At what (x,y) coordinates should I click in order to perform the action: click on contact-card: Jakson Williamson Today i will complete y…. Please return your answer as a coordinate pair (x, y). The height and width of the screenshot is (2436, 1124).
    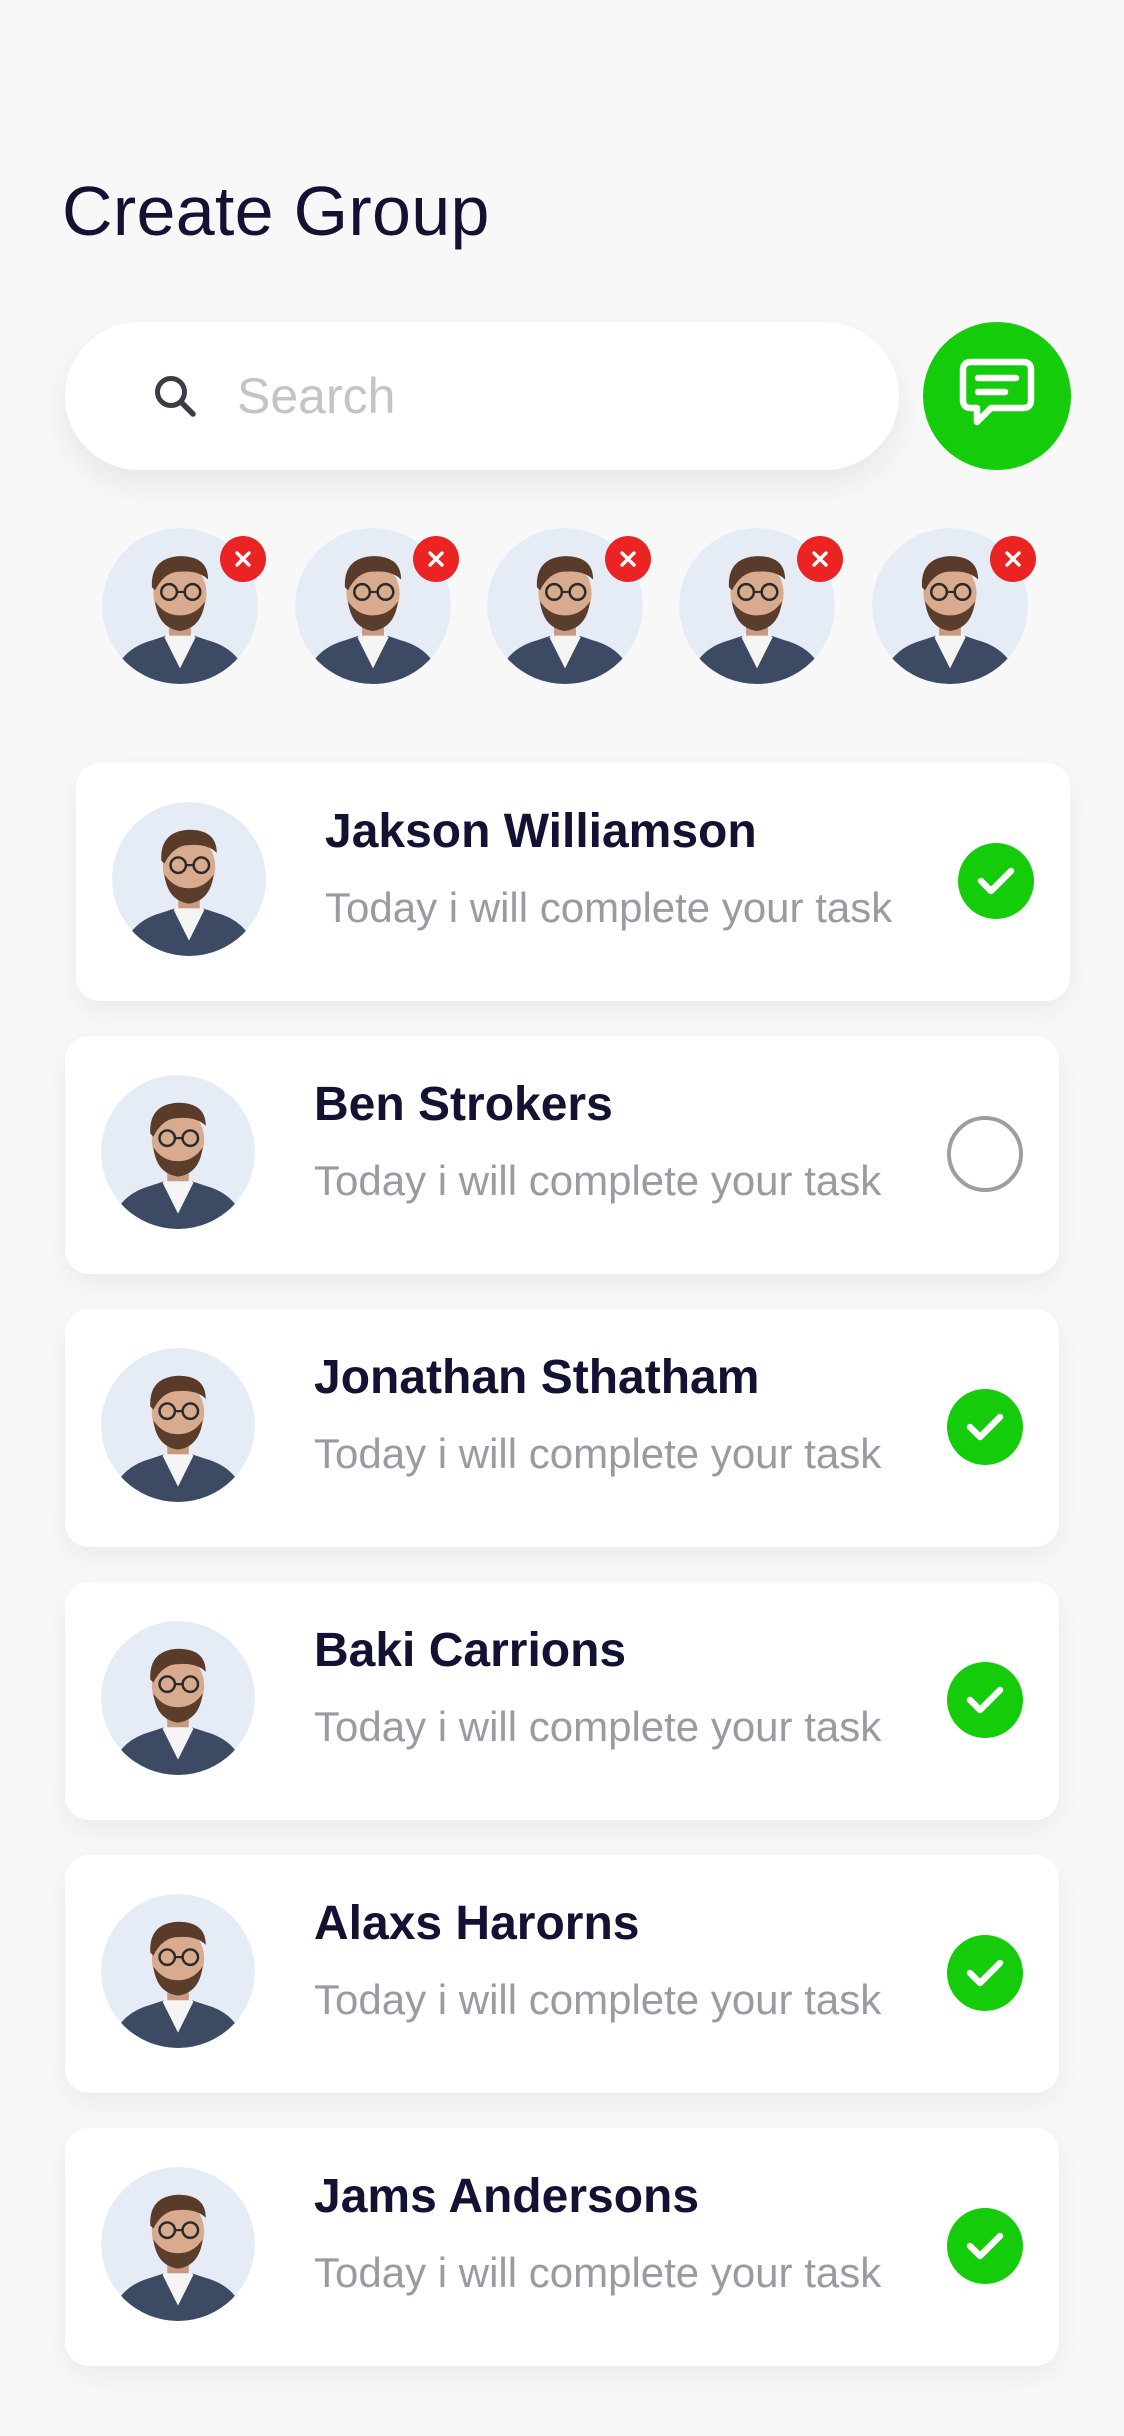
    Looking at the image, I should click on (573, 882).